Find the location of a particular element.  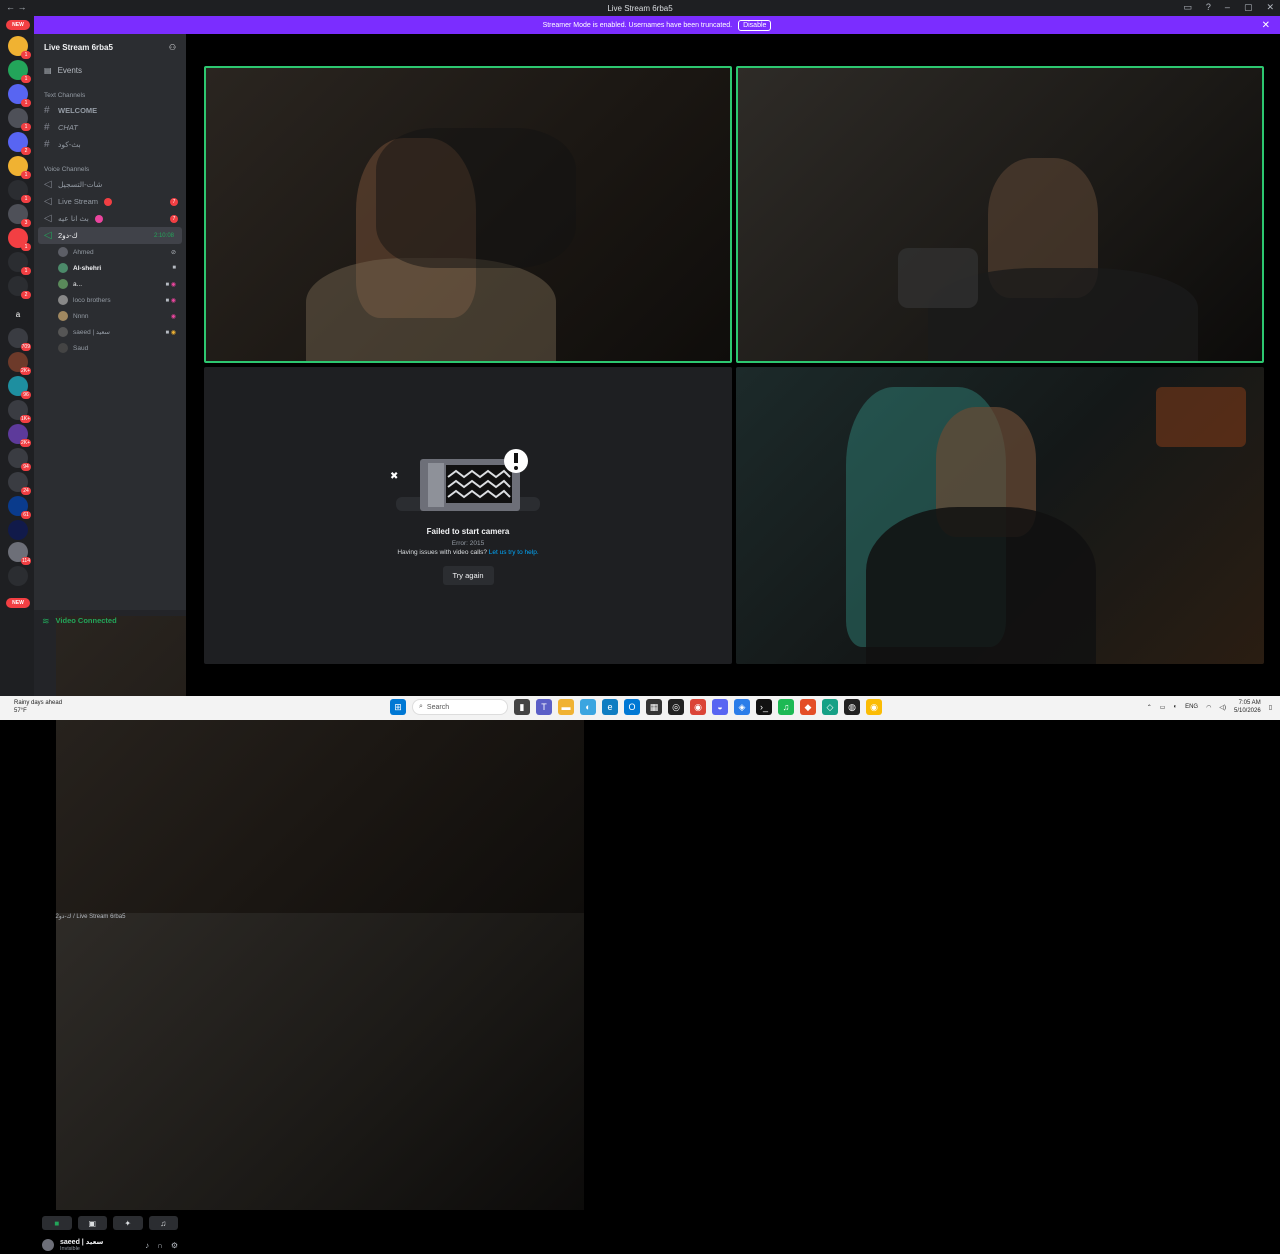

chevron-up-icon: ⌃ is located at coordinates (1149, 707).